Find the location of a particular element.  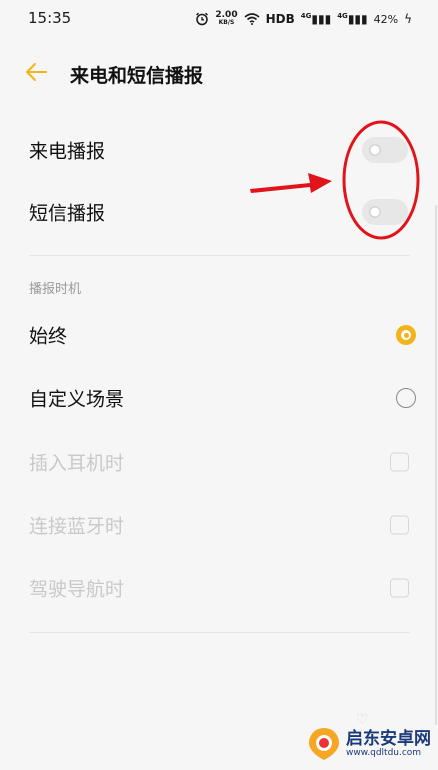

watermark-logo-icon is located at coordinates (324, 744).